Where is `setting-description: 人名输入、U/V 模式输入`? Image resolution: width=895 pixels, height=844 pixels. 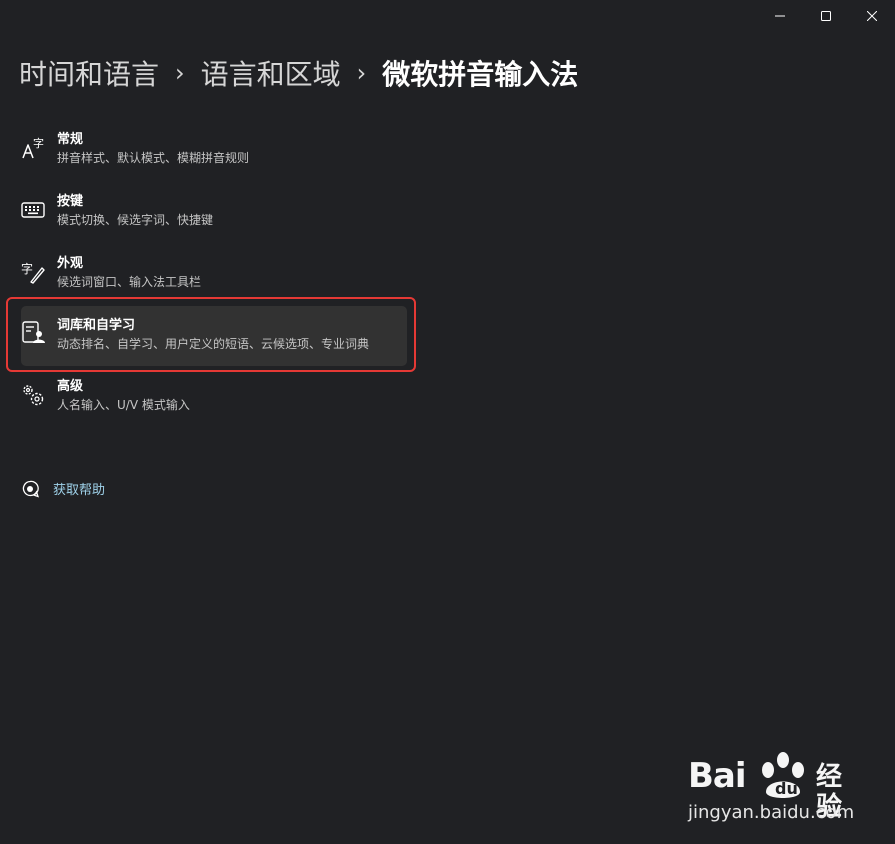 setting-description: 人名输入、U/V 模式输入 is located at coordinates (123, 405).